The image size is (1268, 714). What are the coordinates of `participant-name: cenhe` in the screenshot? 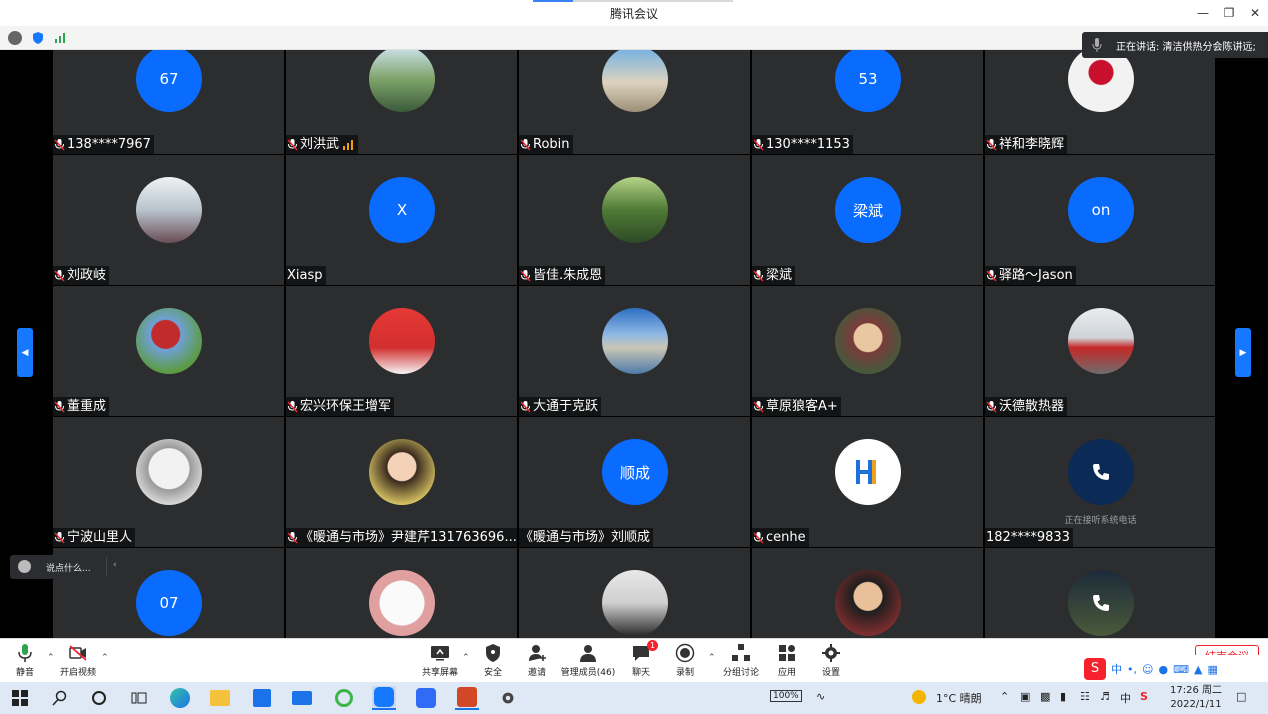 It's located at (780, 537).